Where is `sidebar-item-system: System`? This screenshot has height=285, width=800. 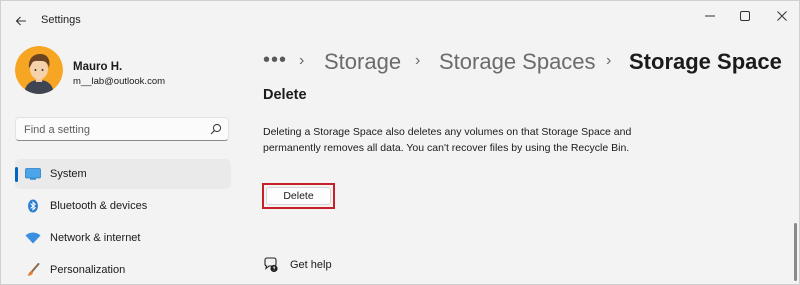
sidebar-item-system: System is located at coordinates (123, 174).